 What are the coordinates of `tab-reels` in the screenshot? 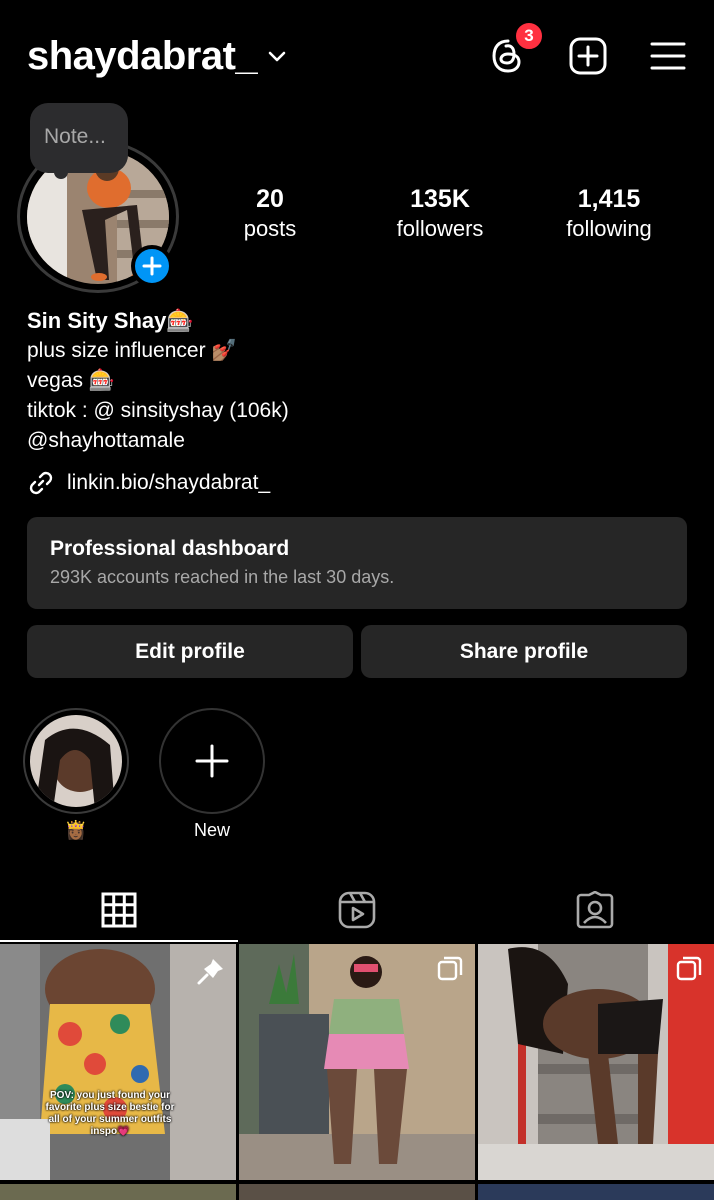 It's located at (357, 910).